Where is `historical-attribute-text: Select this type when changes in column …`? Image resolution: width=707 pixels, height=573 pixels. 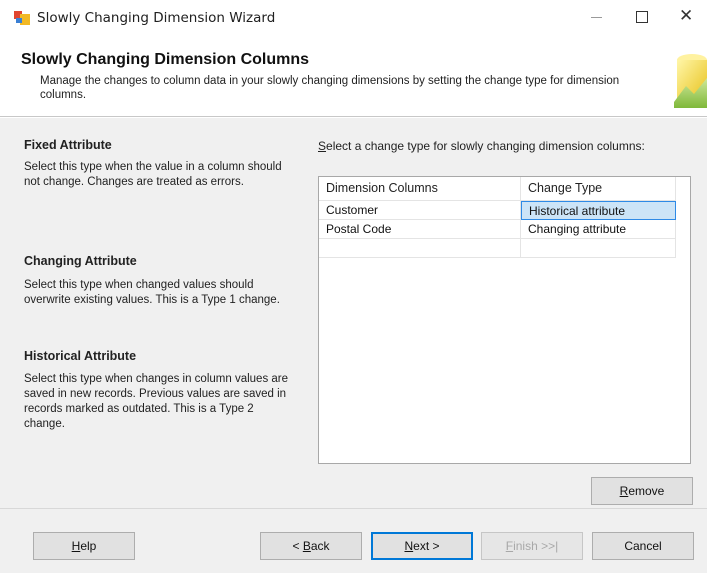
historical-attribute-text: Select this type when changes in column … is located at coordinates (156, 401).